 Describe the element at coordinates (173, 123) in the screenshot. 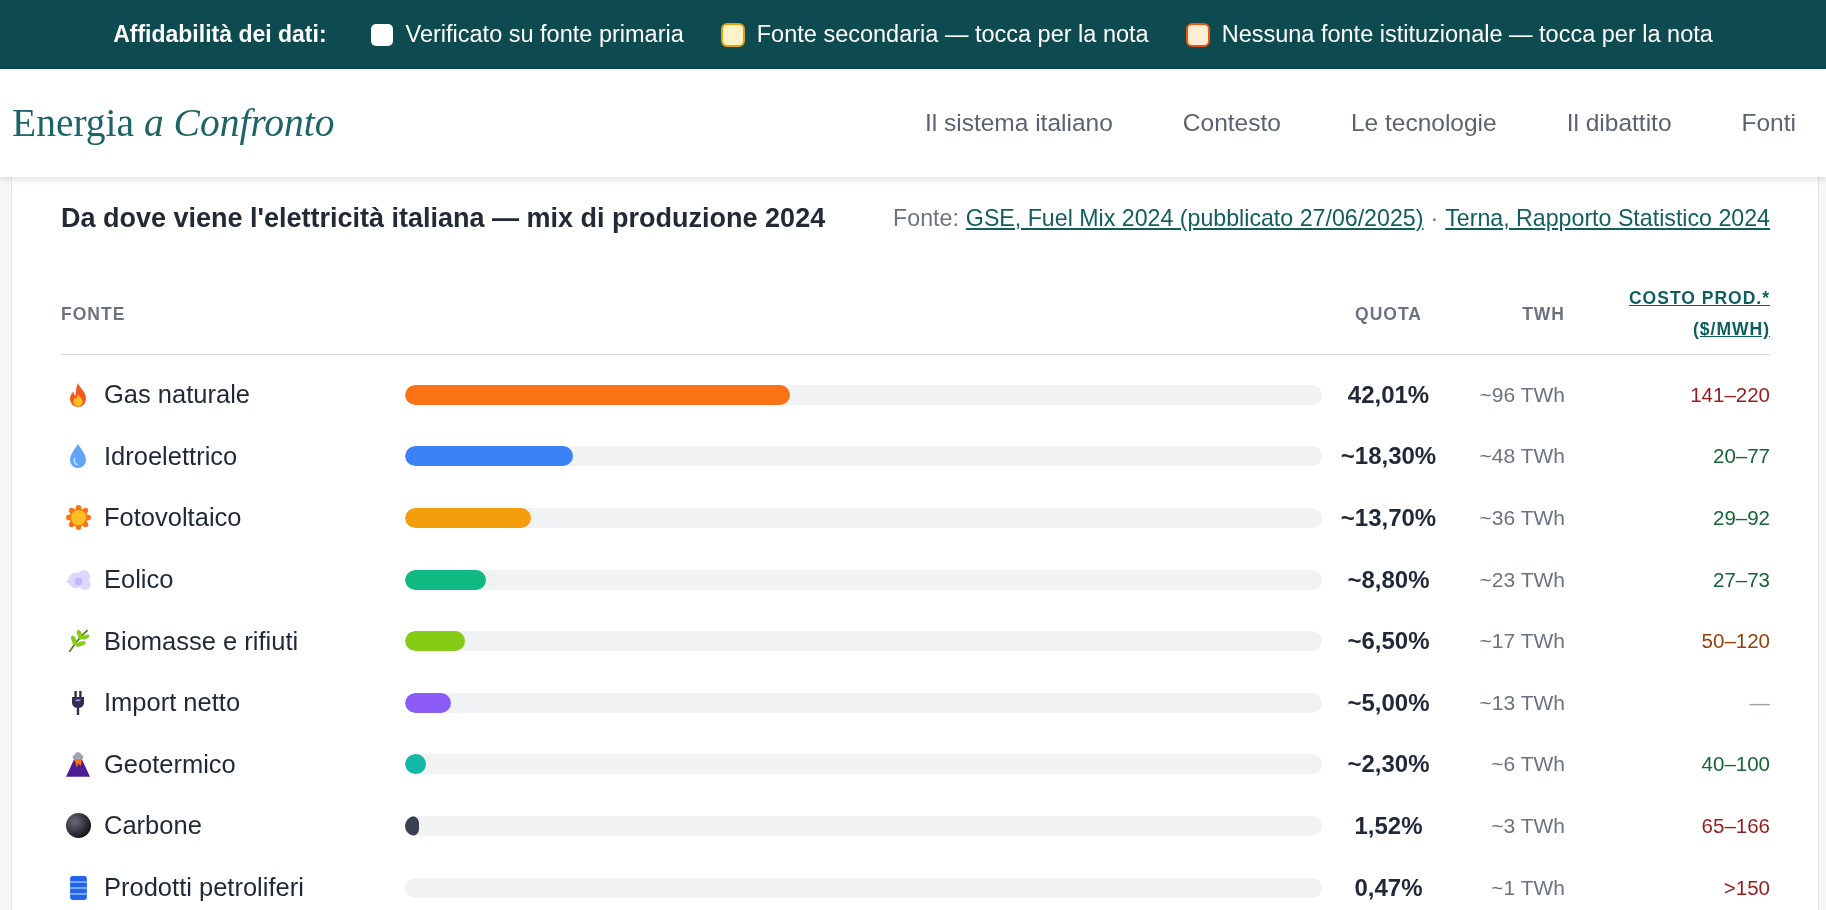

I see `site-logo: Energia a Confronto` at that location.